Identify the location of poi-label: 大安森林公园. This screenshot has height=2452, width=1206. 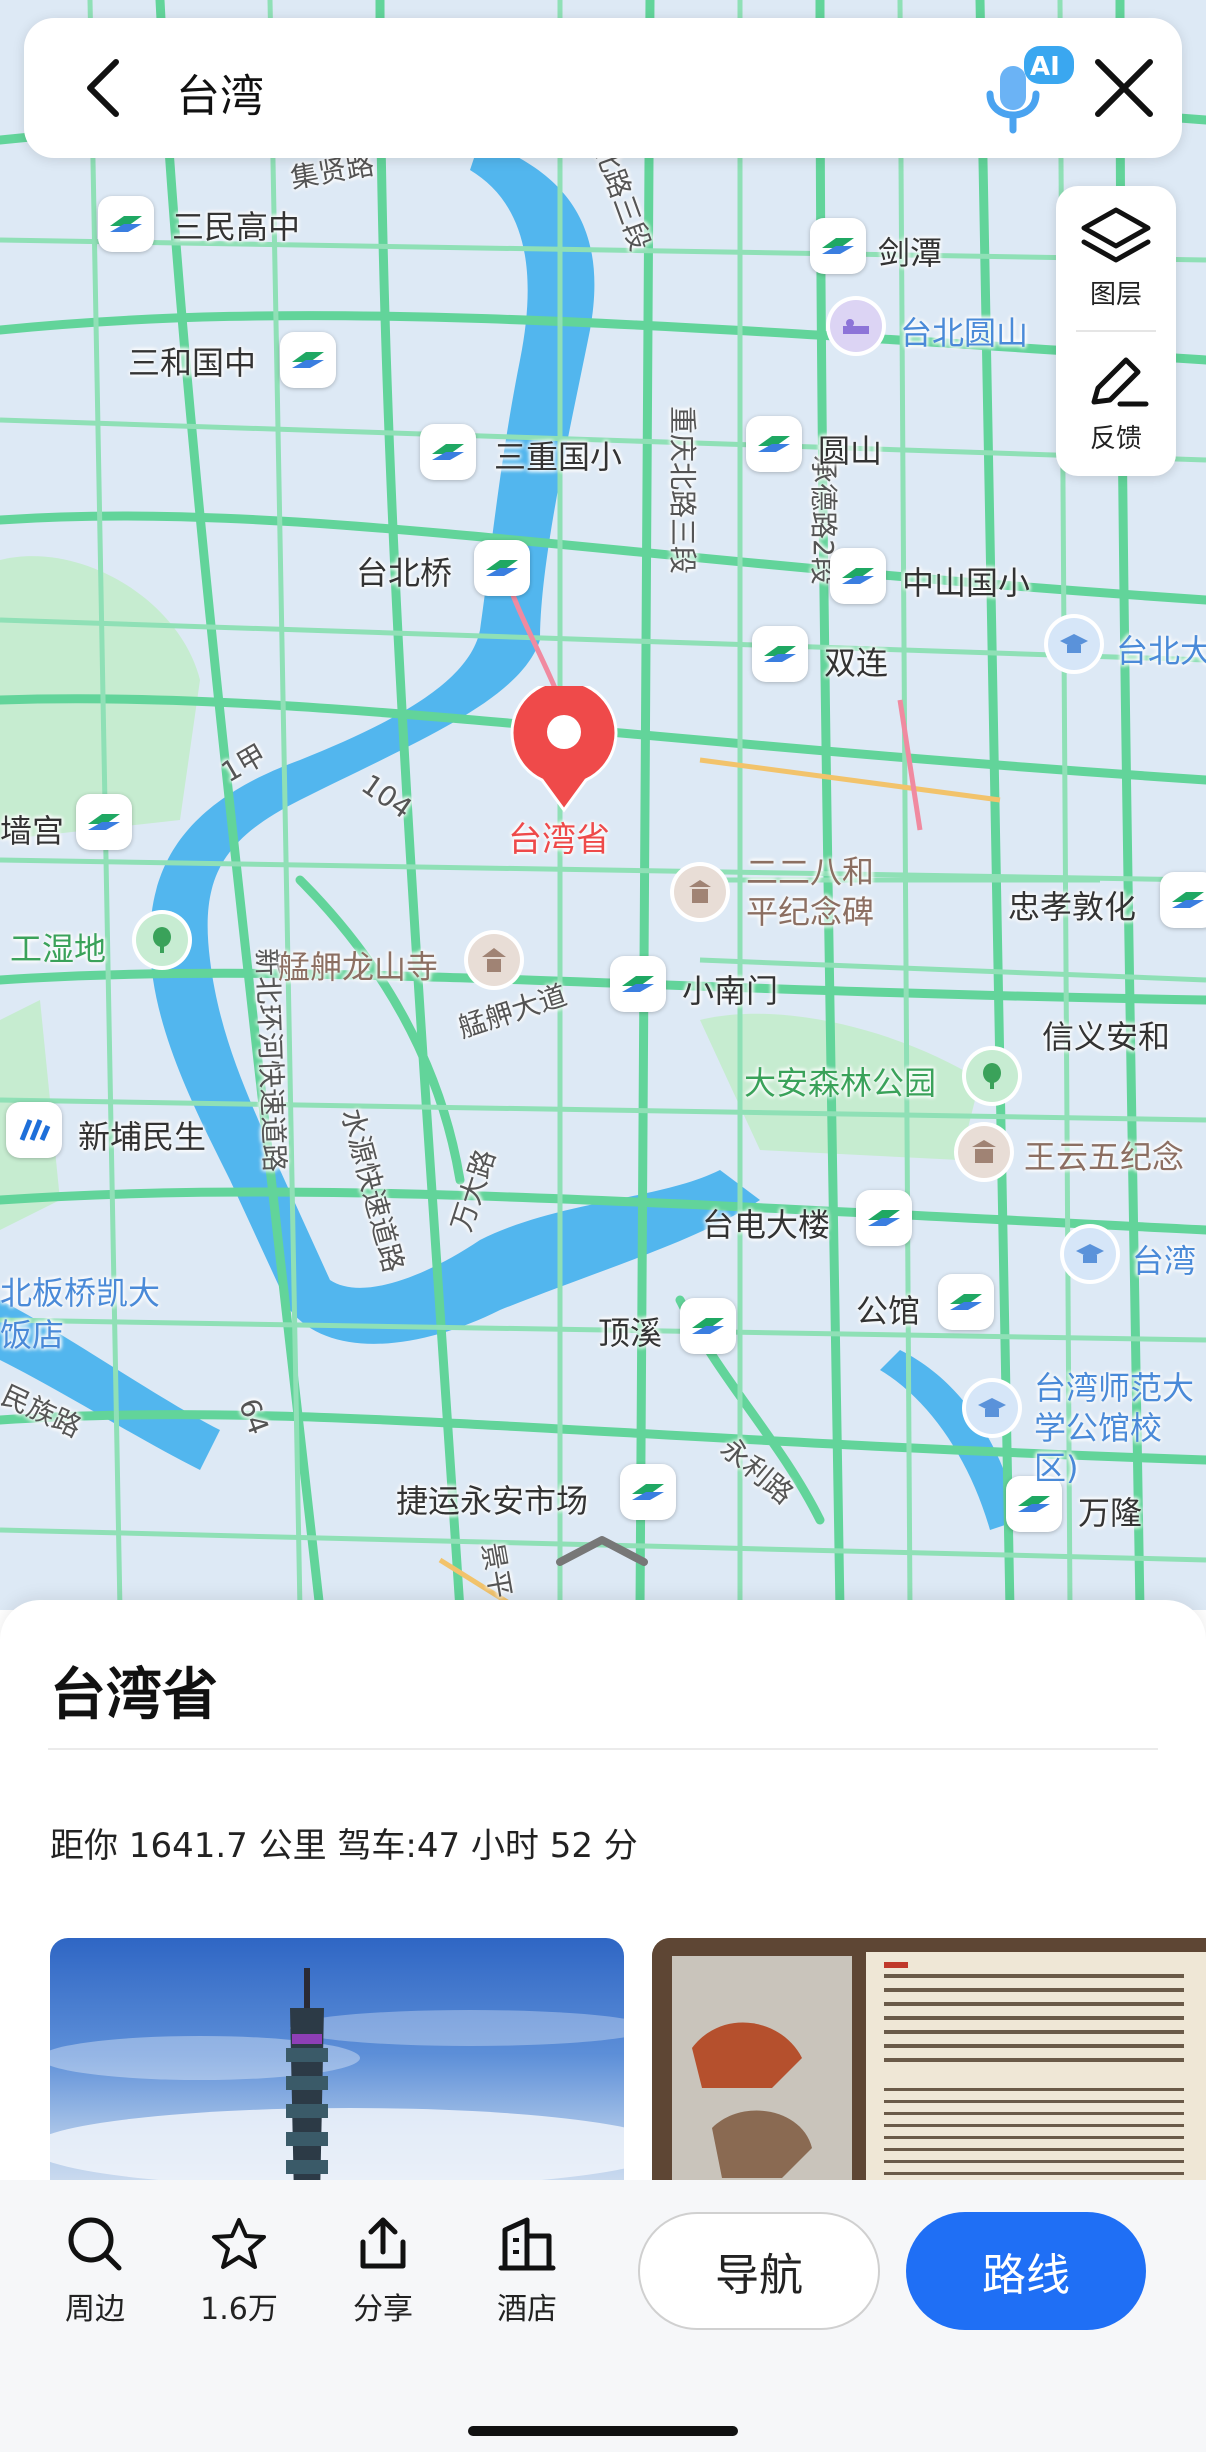
(840, 1081).